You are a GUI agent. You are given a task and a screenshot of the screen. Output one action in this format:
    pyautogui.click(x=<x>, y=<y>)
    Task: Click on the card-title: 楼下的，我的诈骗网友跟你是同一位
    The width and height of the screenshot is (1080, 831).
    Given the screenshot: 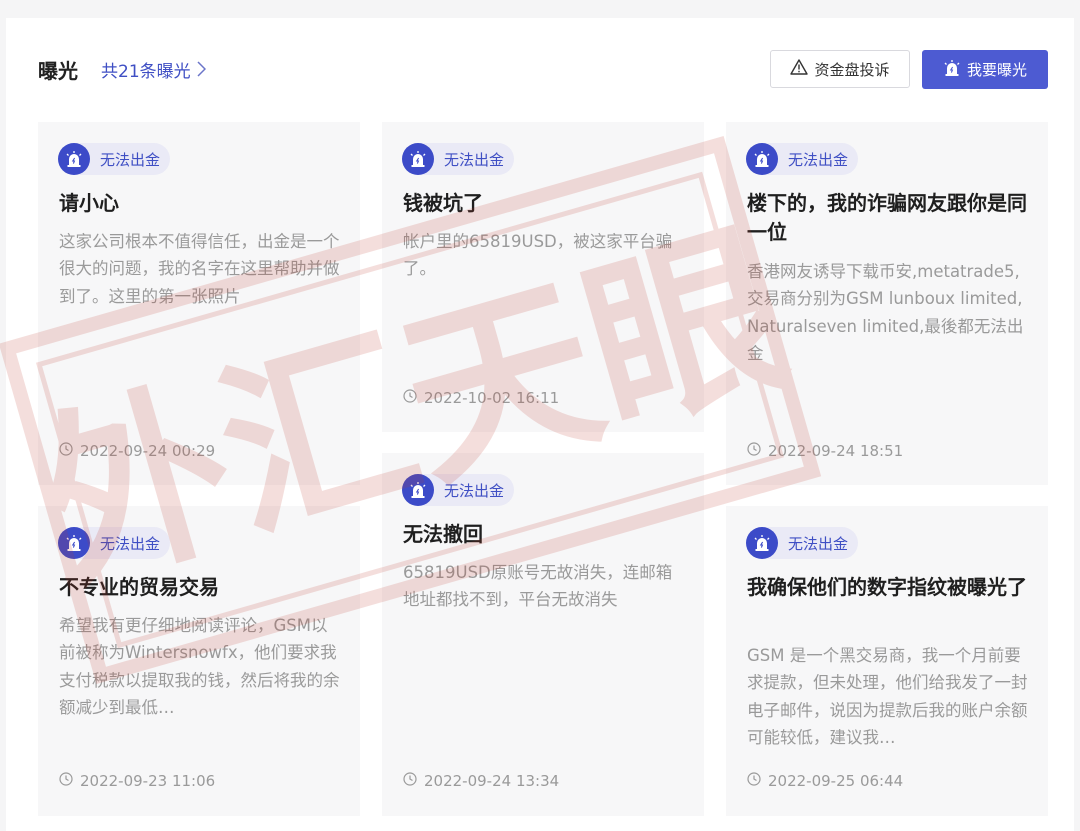 What is the action you would take?
    pyautogui.click(x=887, y=217)
    